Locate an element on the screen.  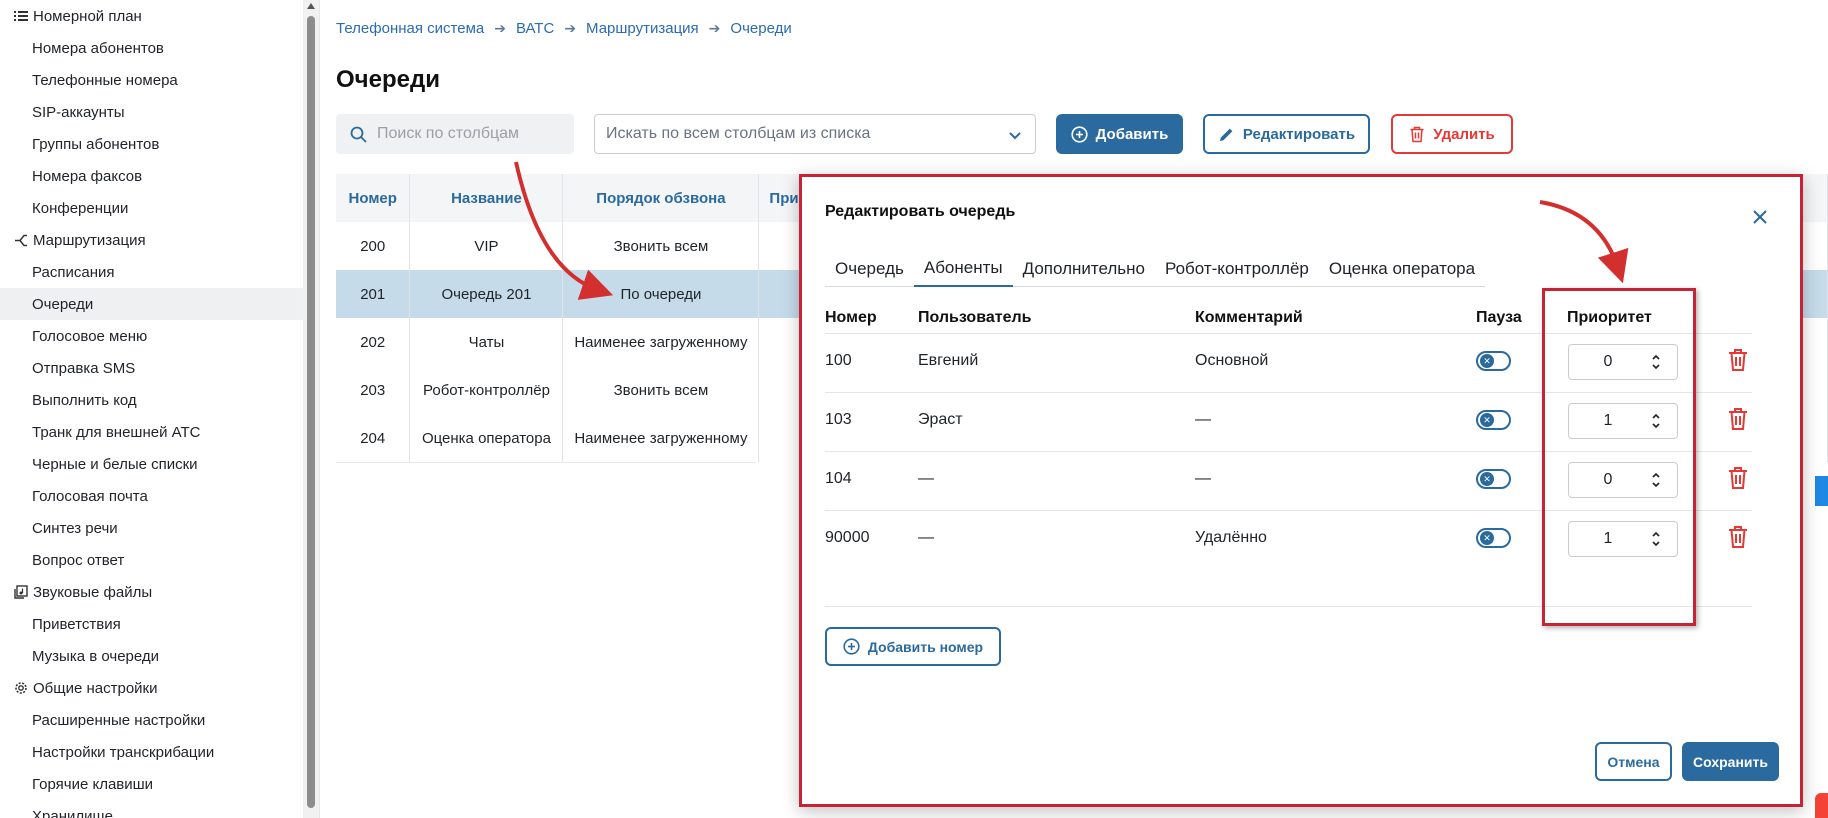
breadcrumb-item: ВАТС is located at coordinates (535, 28).